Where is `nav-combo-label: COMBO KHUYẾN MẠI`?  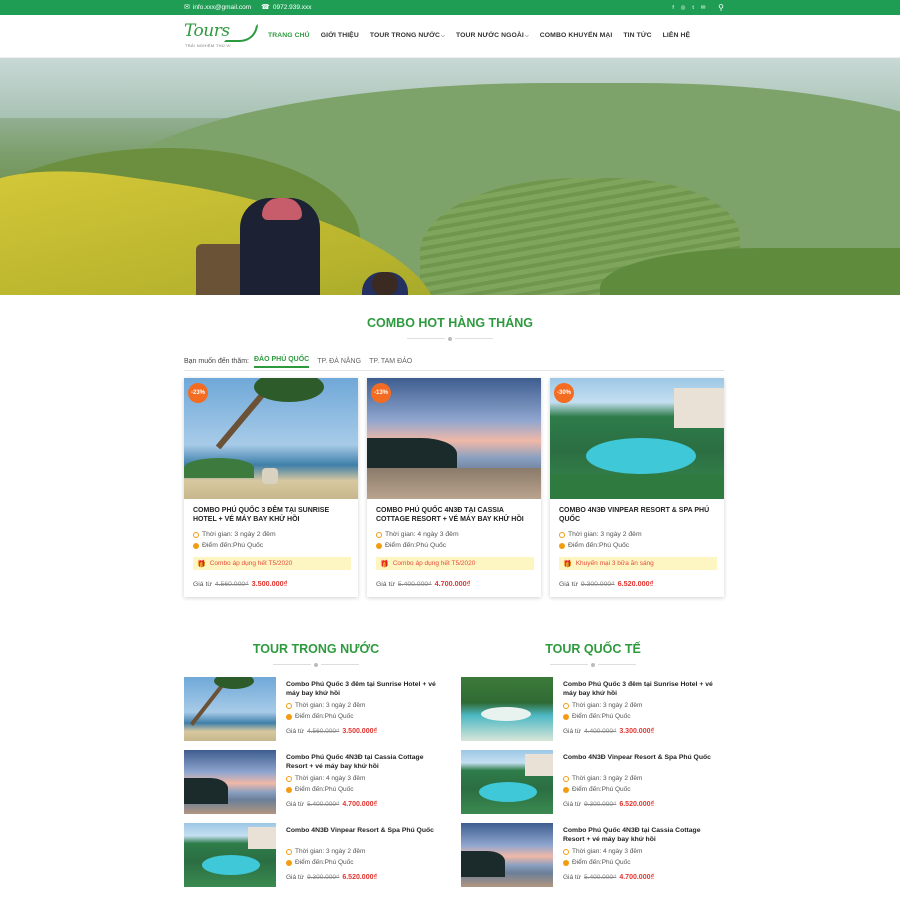 nav-combo-label: COMBO KHUYẾN MẠI is located at coordinates (576, 35).